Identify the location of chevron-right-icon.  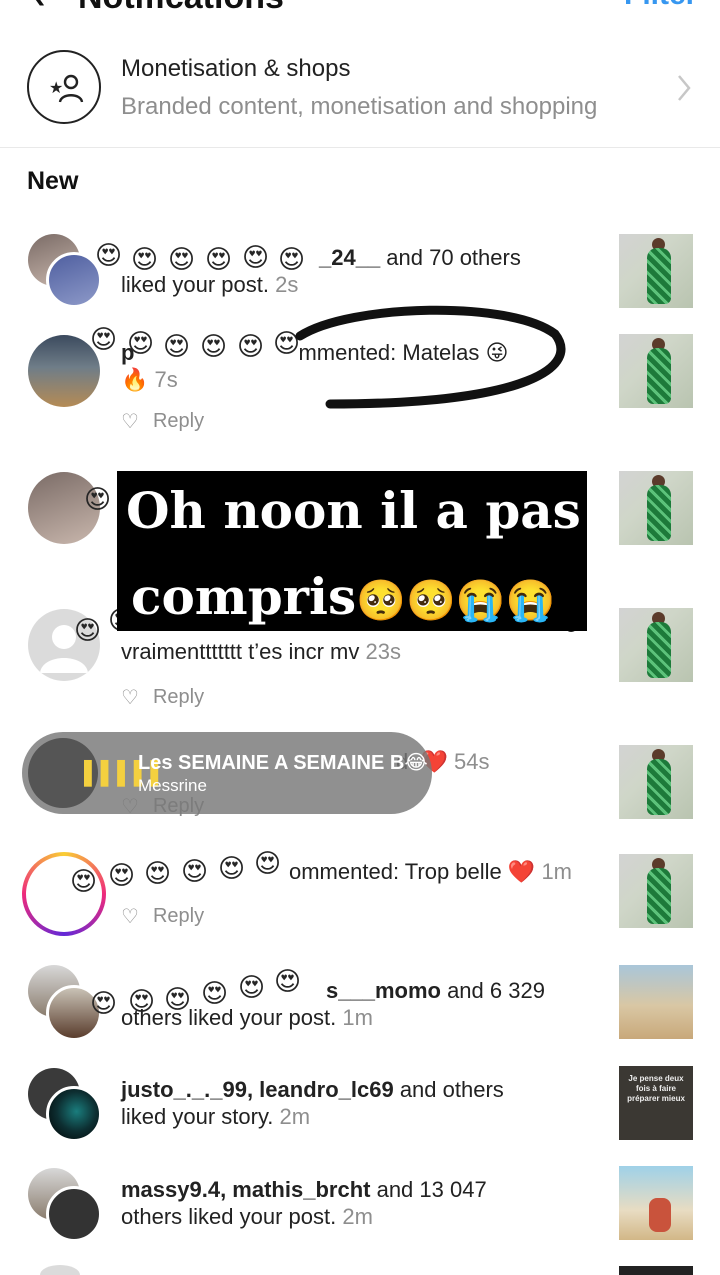
(684, 88).